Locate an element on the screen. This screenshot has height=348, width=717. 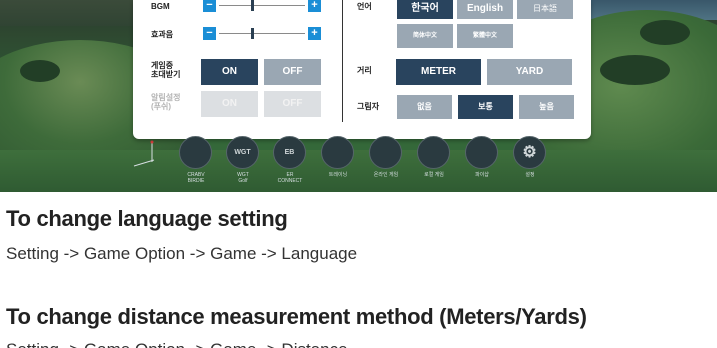
menu-label-training: 트레이닝 is located at coordinates (338, 175).